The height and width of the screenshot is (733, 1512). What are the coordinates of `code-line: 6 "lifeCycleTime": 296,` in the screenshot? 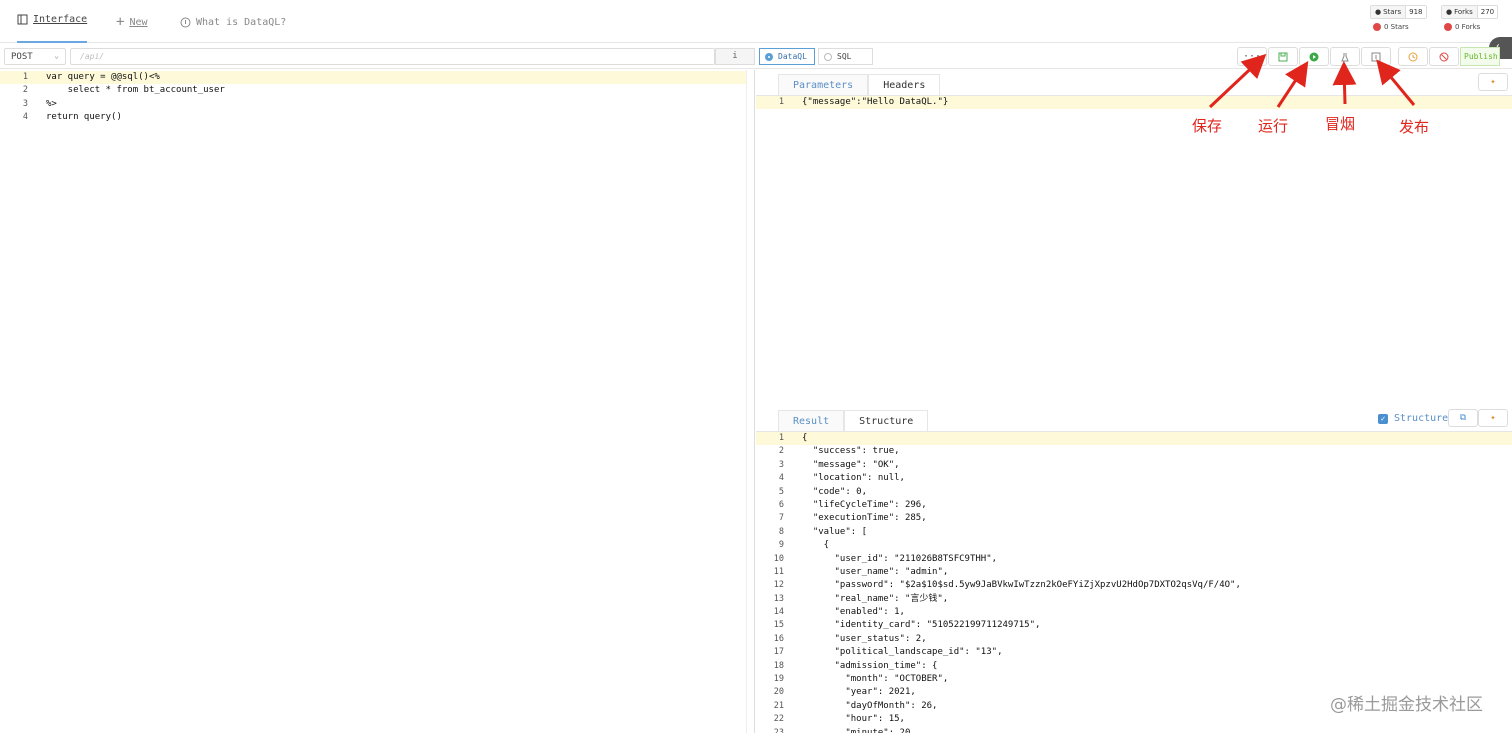 It's located at (1134, 505).